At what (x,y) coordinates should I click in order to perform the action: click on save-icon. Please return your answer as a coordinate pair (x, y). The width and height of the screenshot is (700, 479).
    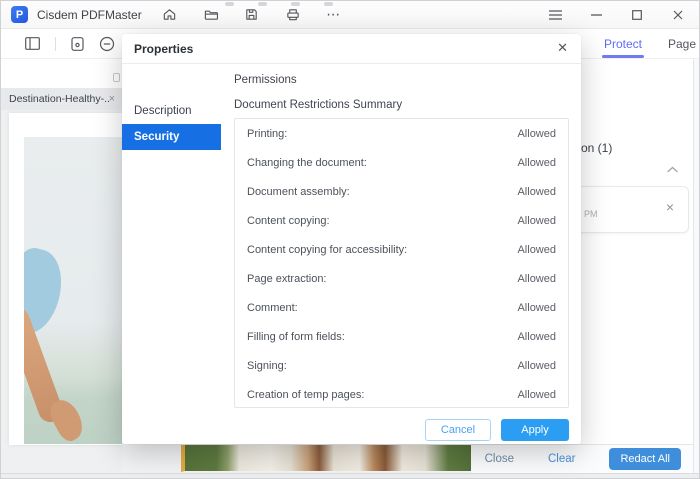
    Looking at the image, I should click on (252, 15).